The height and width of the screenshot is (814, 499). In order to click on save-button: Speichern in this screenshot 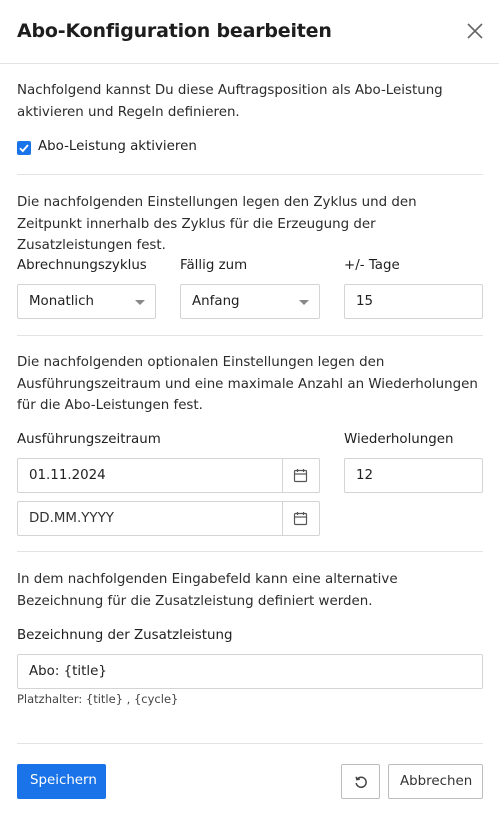, I will do `click(61, 781)`.